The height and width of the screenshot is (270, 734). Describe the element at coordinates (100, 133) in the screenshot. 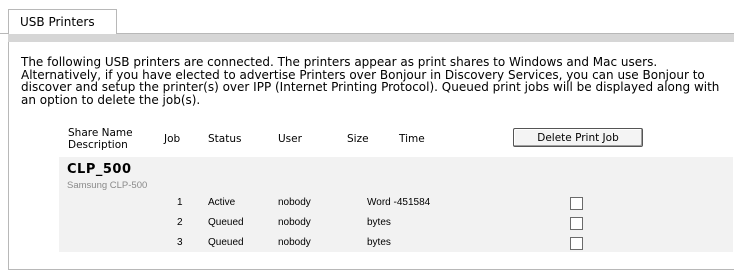

I see `header-share-name-text: Share Name` at that location.